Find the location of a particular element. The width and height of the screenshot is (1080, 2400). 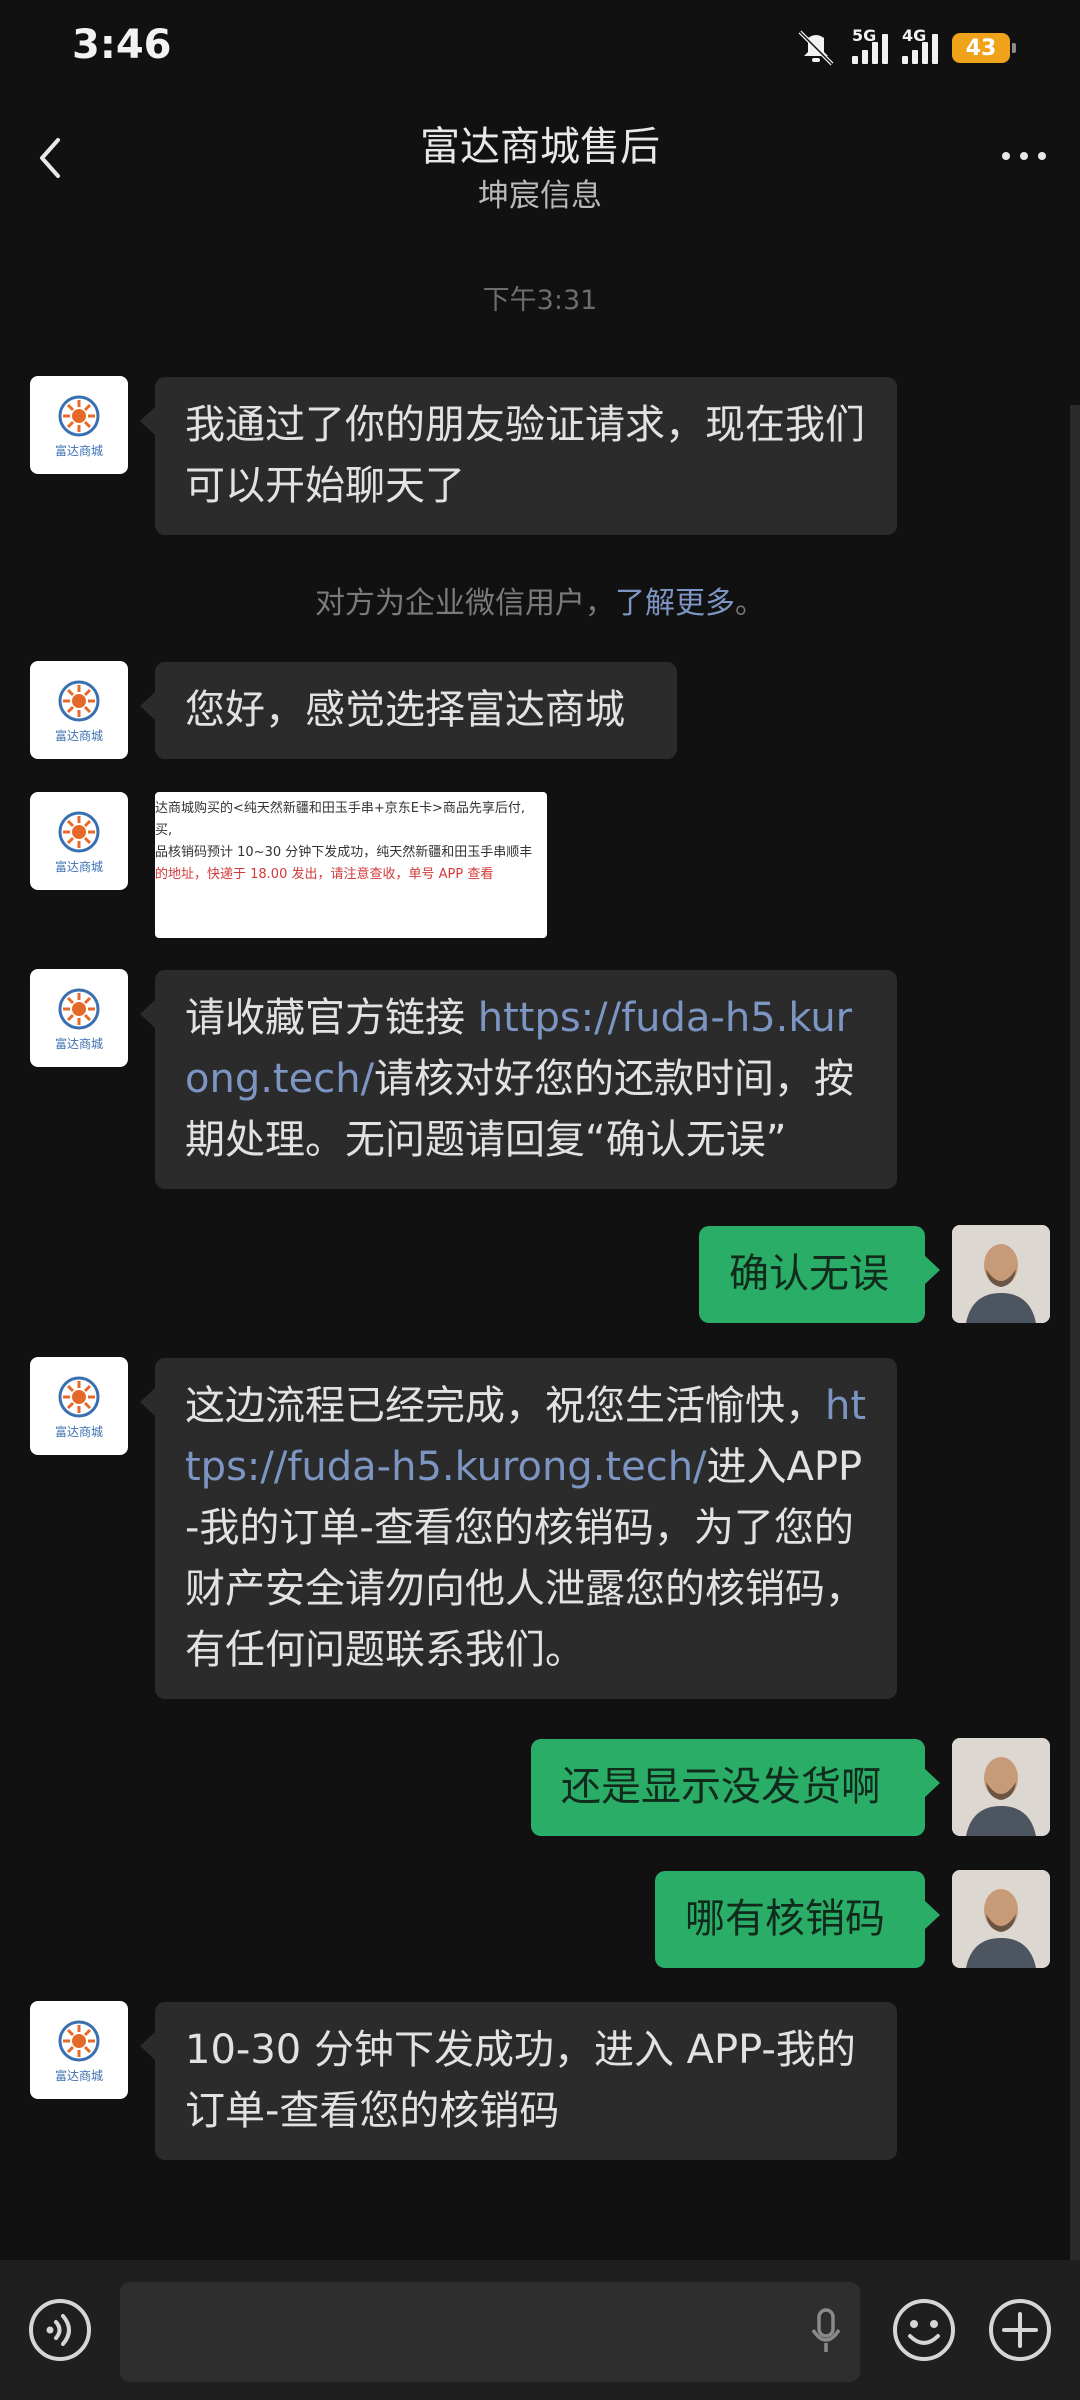

message-text: 这边流程已经完成，祝您生活愉快， is located at coordinates (505, 1406).